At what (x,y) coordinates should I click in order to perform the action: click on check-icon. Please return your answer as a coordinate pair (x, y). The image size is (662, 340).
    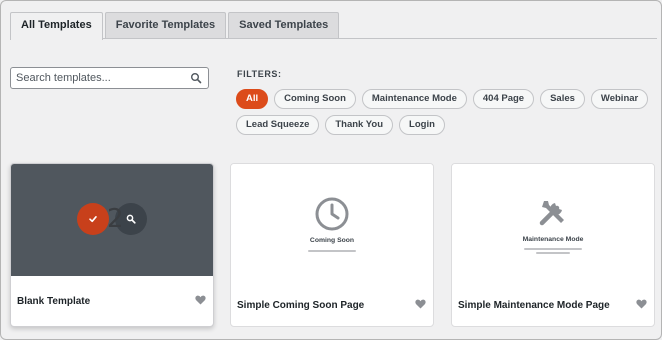
    Looking at the image, I should click on (93, 219).